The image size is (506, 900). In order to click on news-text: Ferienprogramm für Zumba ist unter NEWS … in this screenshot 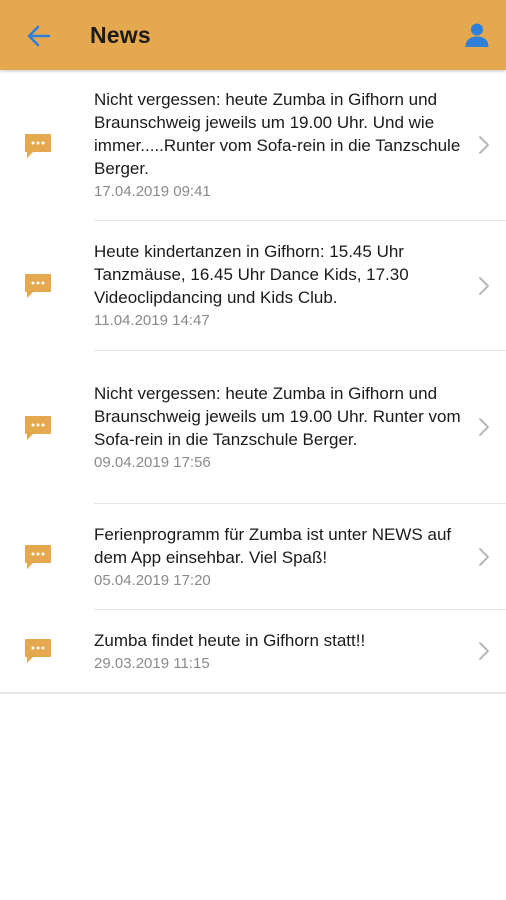, I will do `click(273, 545)`.